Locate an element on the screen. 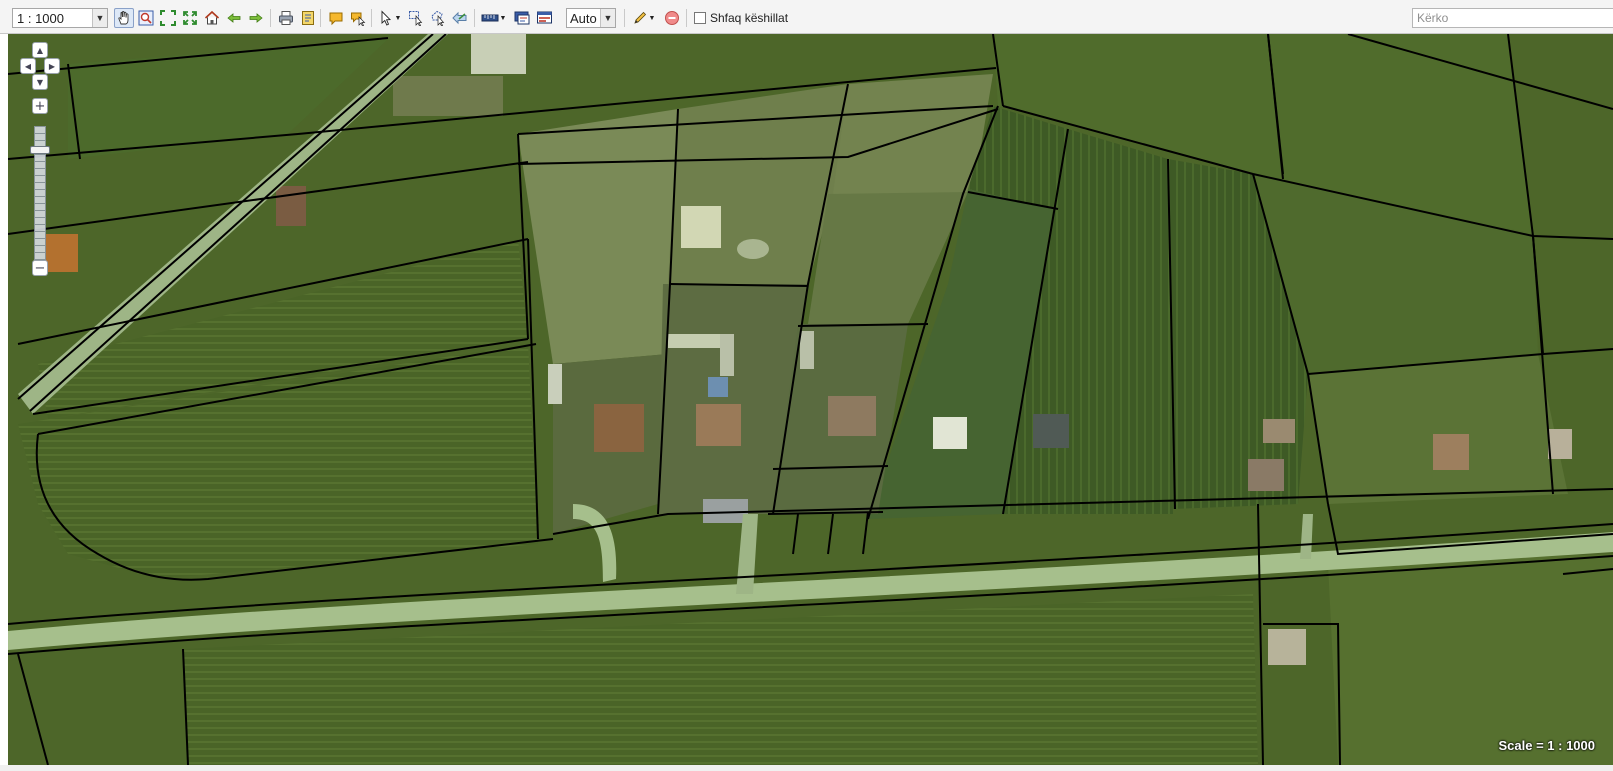 The width and height of the screenshot is (1613, 771). pan-left-icon: ◀ is located at coordinates (28, 66).